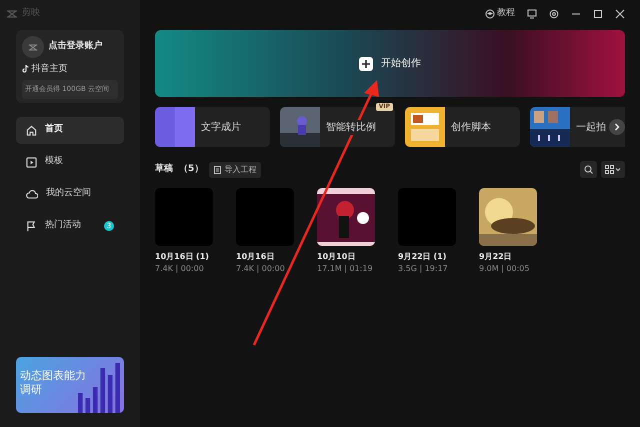 This screenshot has width=640, height=427. What do you see at coordinates (184, 257) in the screenshot?
I see `draft-name: 10月16日 (1)` at bounding box center [184, 257].